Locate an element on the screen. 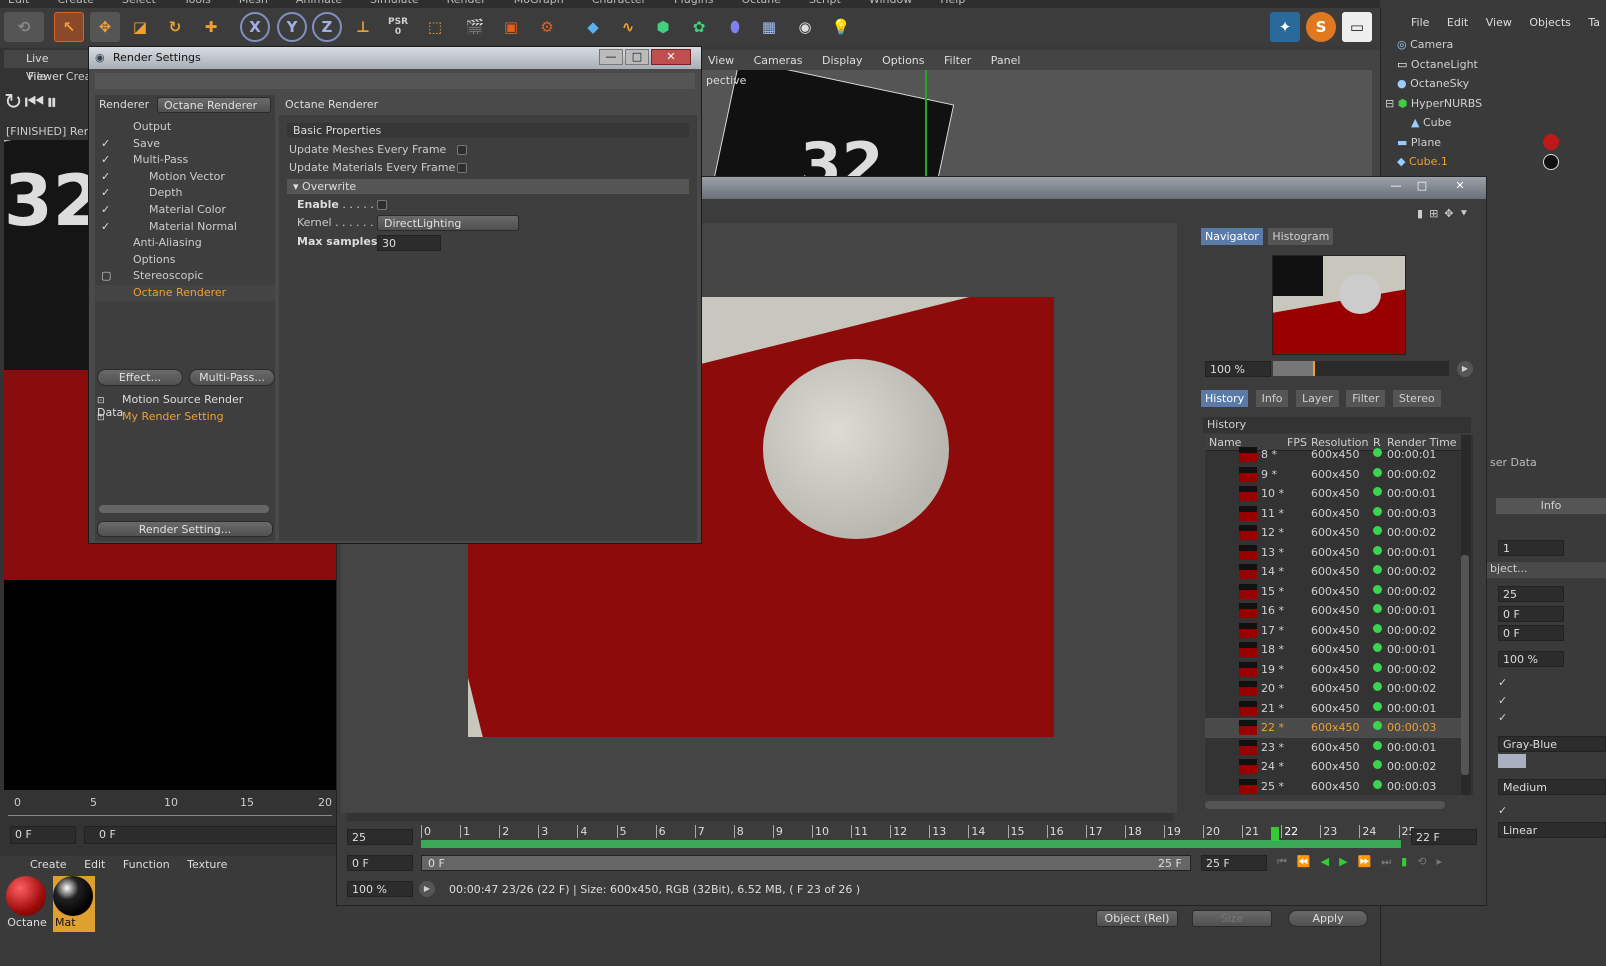 The height and width of the screenshot is (966, 1606). attr-check-3: ✓ is located at coordinates (1502, 717).